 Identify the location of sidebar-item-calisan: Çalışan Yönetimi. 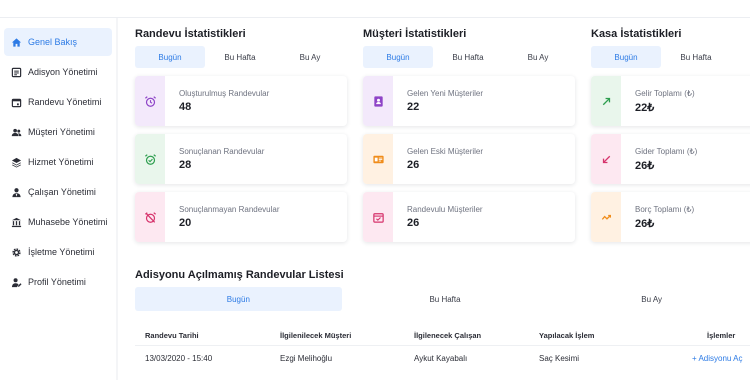
(58, 192).